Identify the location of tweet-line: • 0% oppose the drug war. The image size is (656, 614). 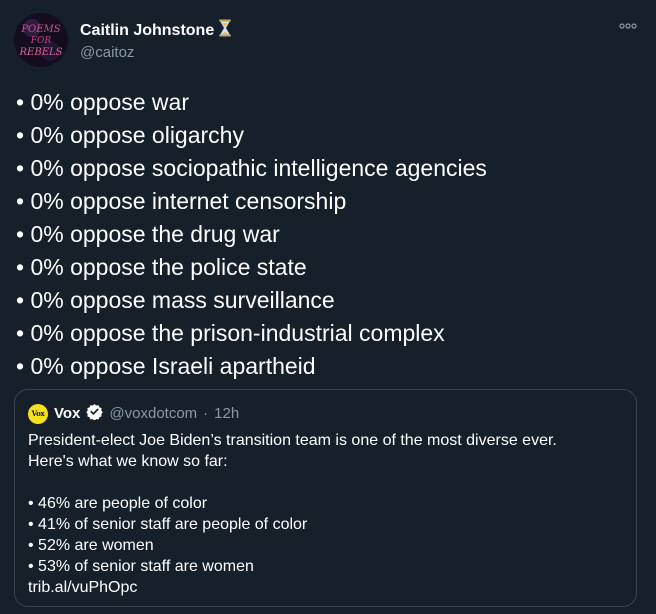
(148, 234).